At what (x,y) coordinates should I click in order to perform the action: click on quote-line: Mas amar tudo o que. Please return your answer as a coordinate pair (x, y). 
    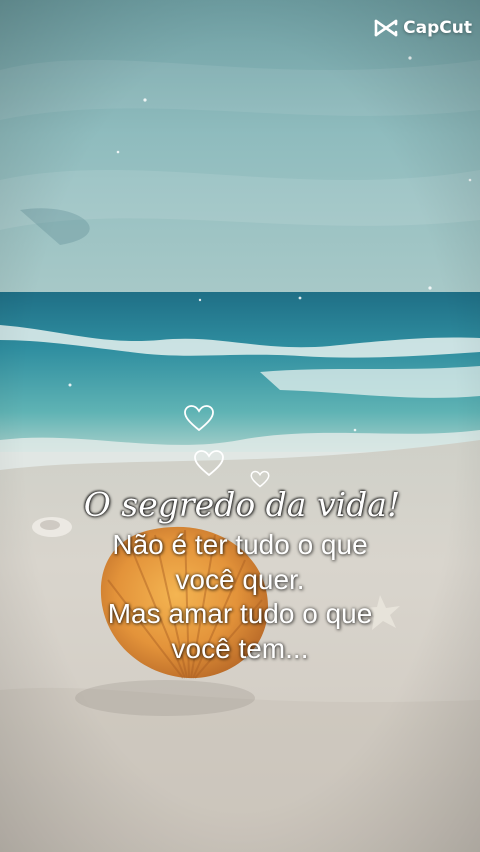
    Looking at the image, I should click on (240, 613).